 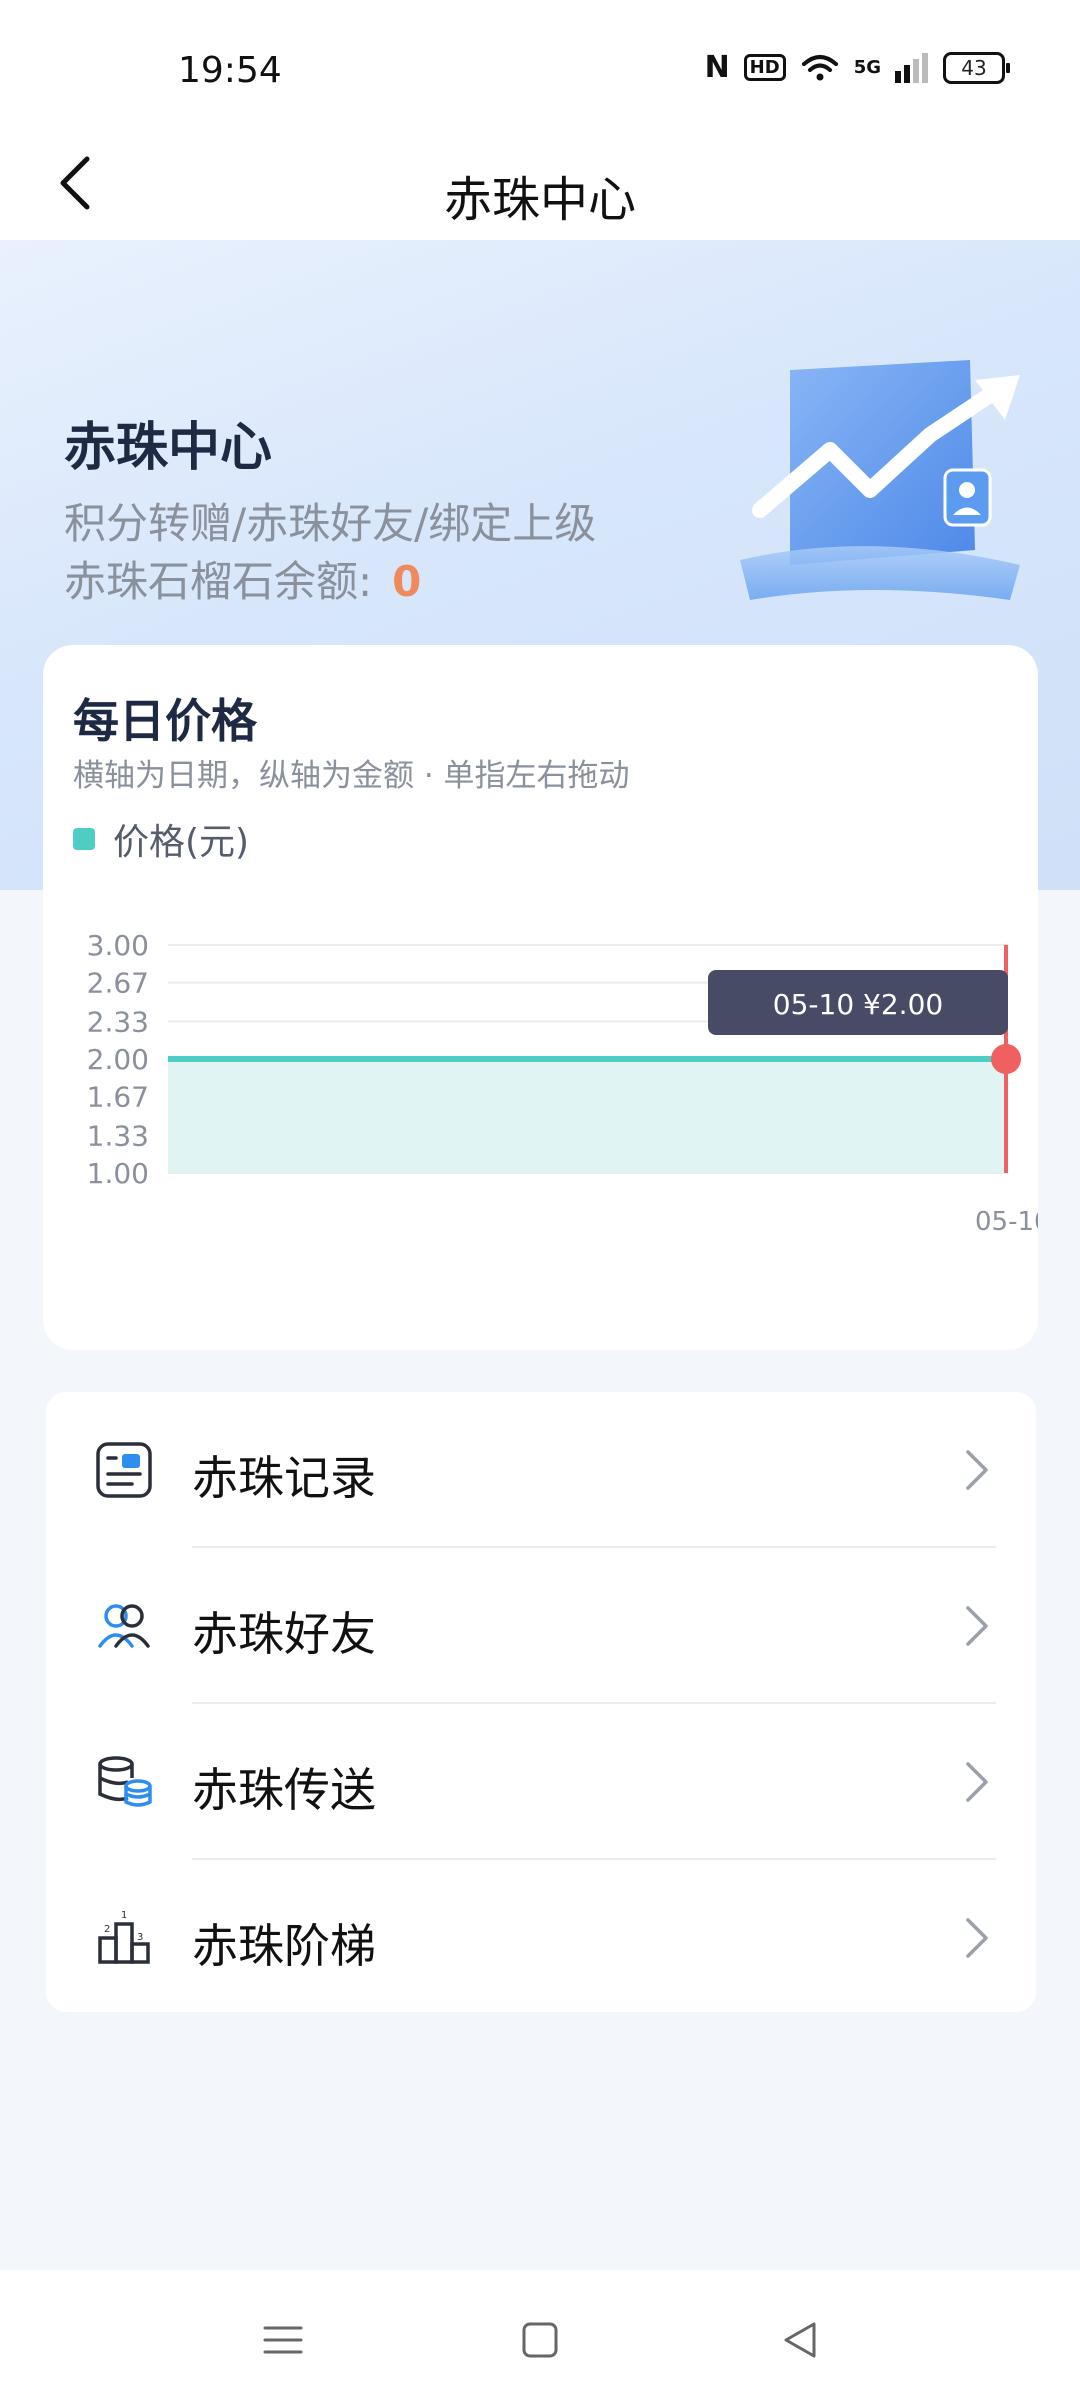 What do you see at coordinates (880, 480) in the screenshot?
I see `growth-chart-illustration-icon` at bounding box center [880, 480].